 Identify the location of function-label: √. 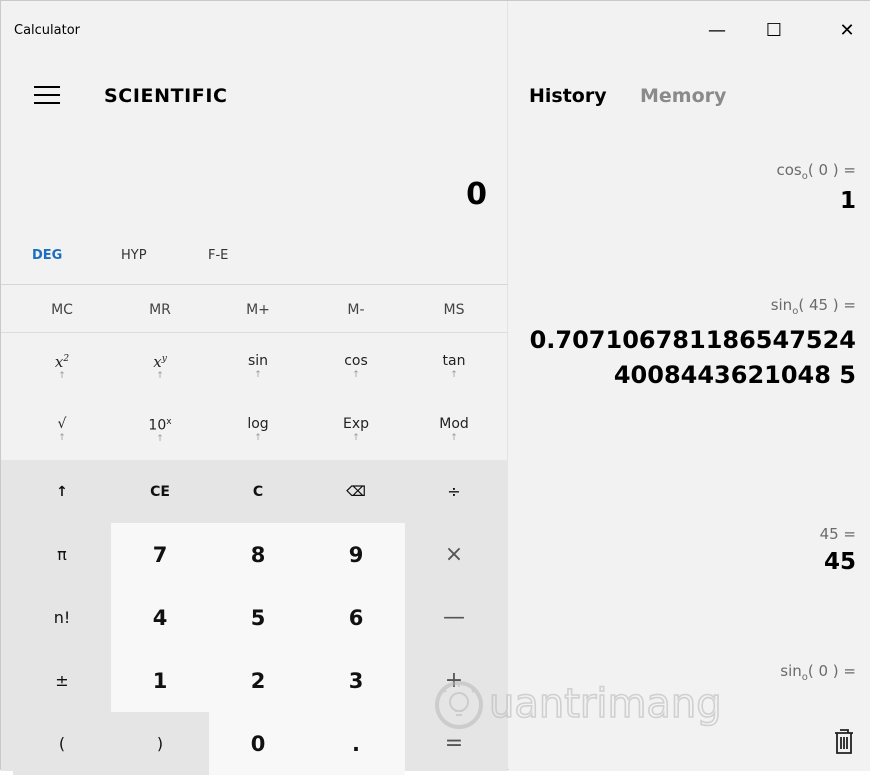
(62, 423).